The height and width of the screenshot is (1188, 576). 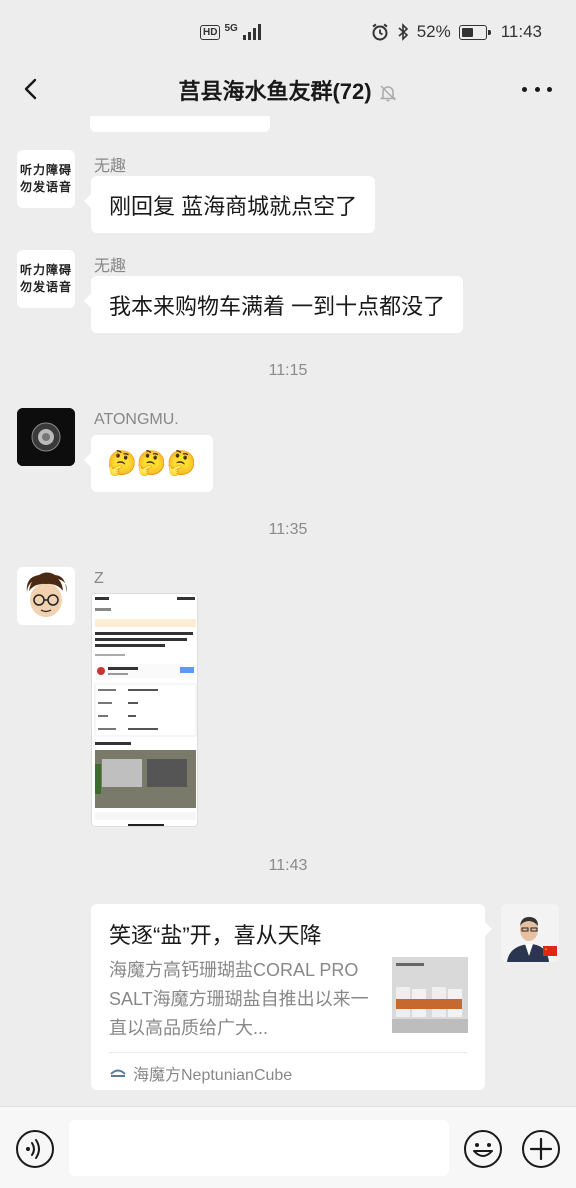 What do you see at coordinates (259, 1148) in the screenshot?
I see `message-input` at bounding box center [259, 1148].